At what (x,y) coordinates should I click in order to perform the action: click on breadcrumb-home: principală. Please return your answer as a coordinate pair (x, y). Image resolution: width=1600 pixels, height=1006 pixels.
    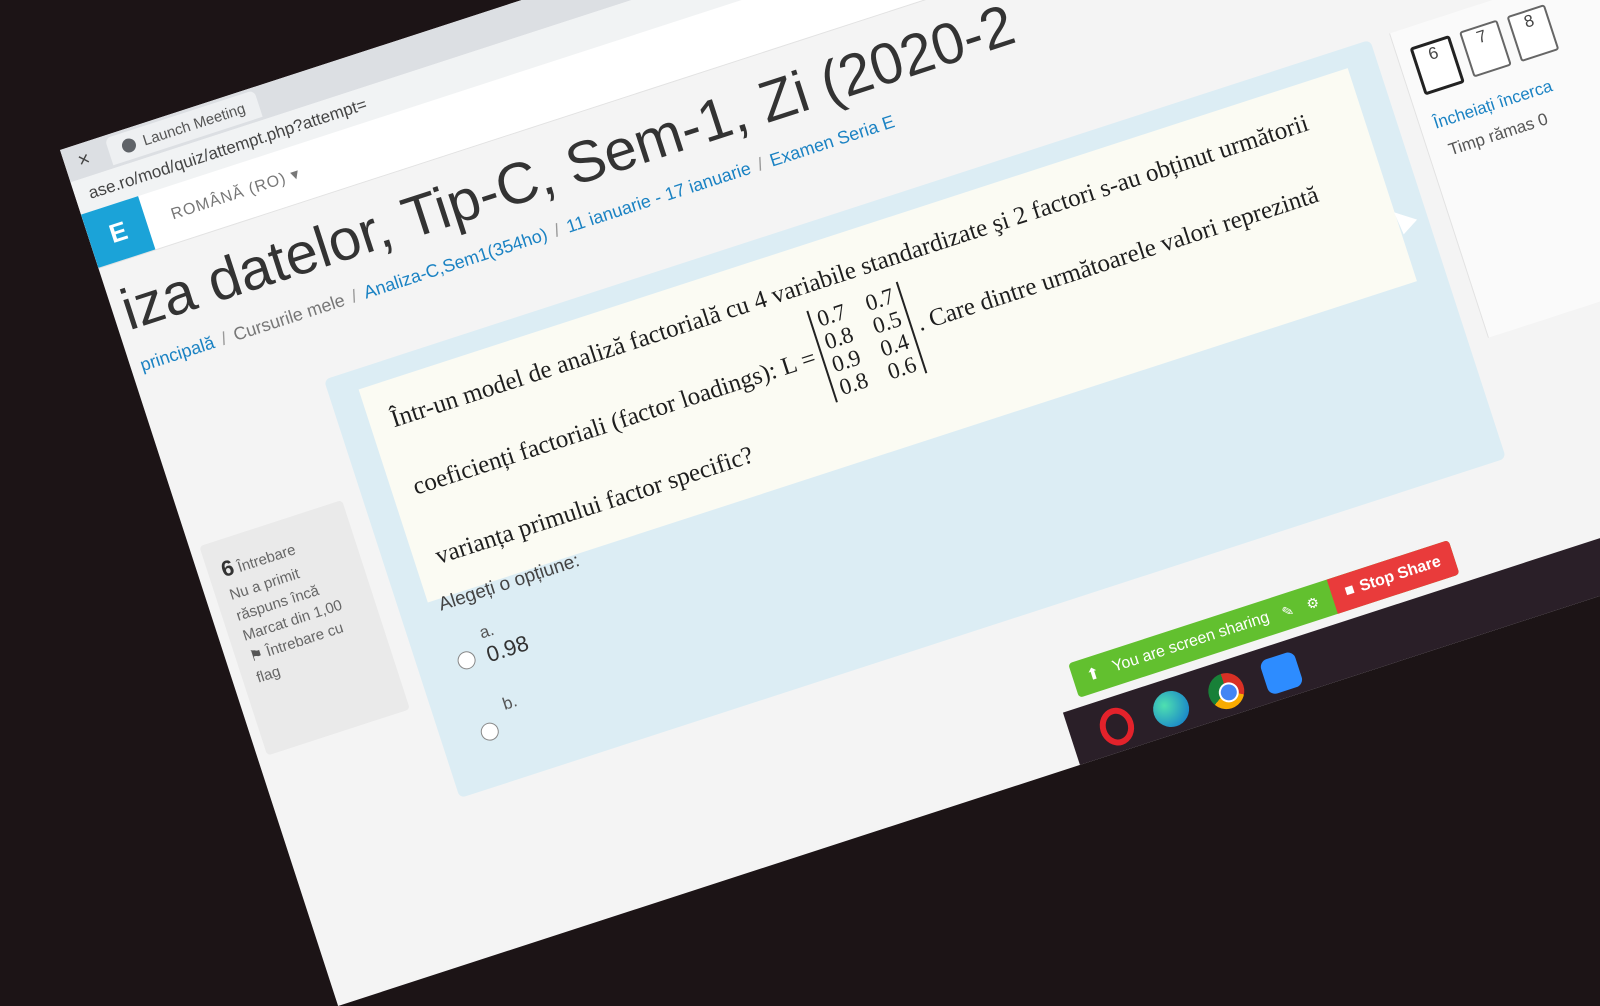
    Looking at the image, I should click on (176, 353).